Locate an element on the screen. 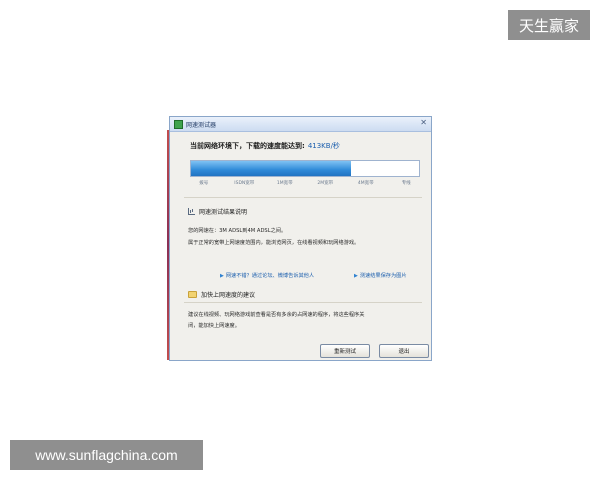 Image resolution: width=600 pixels, height=480 pixels. speed-progress-fill is located at coordinates (271, 168).